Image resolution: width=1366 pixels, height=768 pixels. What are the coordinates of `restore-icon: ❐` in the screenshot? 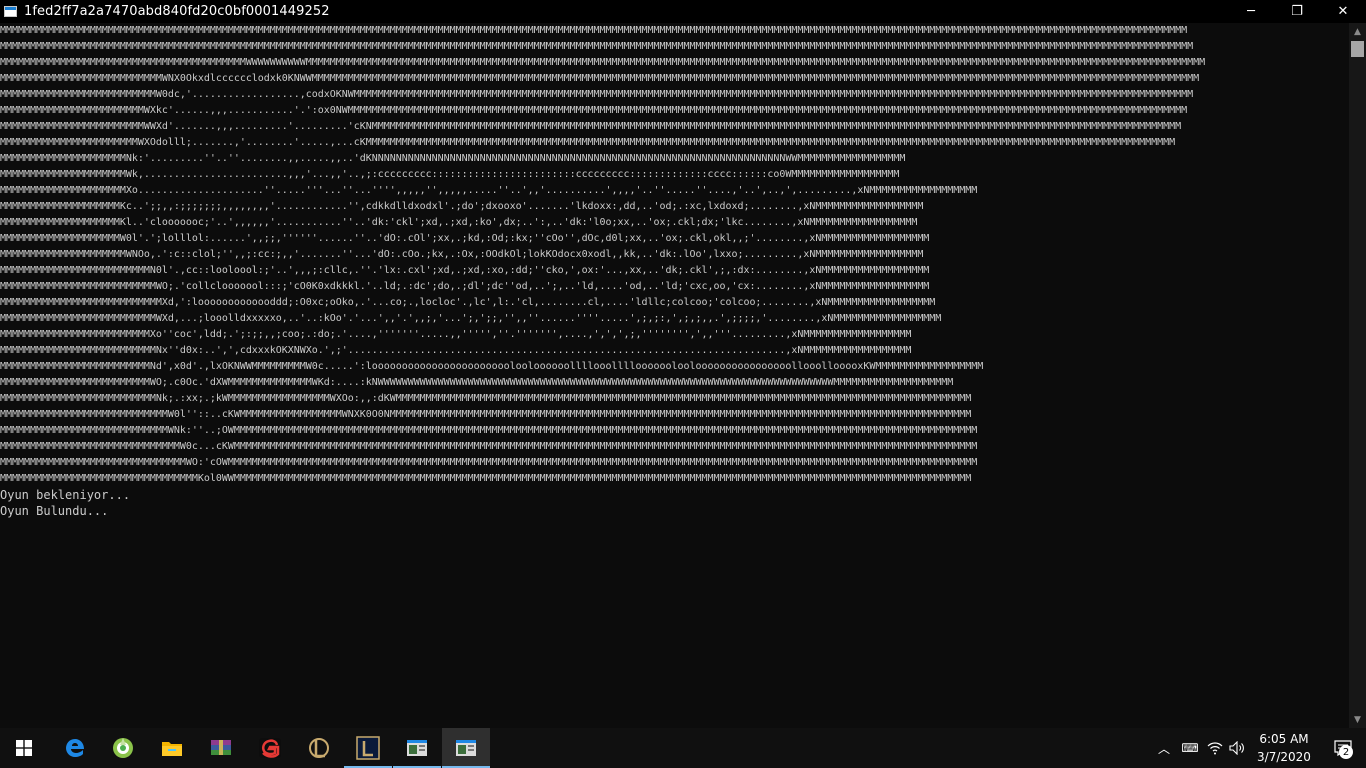 It's located at (1297, 11).